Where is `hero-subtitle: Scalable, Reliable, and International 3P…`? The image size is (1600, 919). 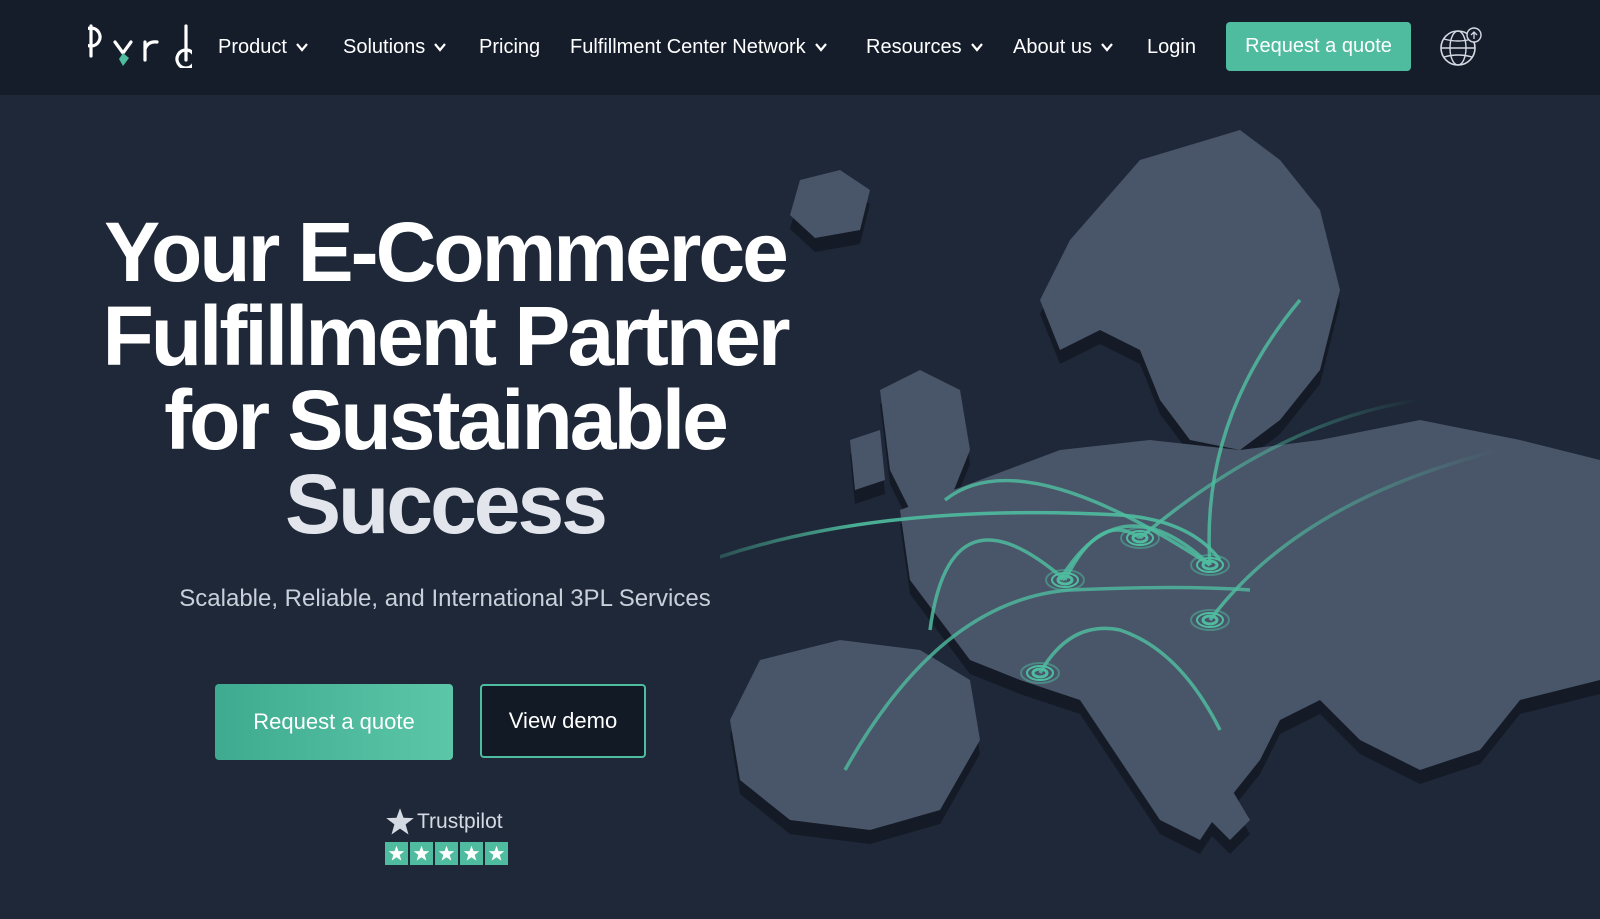 hero-subtitle: Scalable, Reliable, and International 3P… is located at coordinates (445, 598).